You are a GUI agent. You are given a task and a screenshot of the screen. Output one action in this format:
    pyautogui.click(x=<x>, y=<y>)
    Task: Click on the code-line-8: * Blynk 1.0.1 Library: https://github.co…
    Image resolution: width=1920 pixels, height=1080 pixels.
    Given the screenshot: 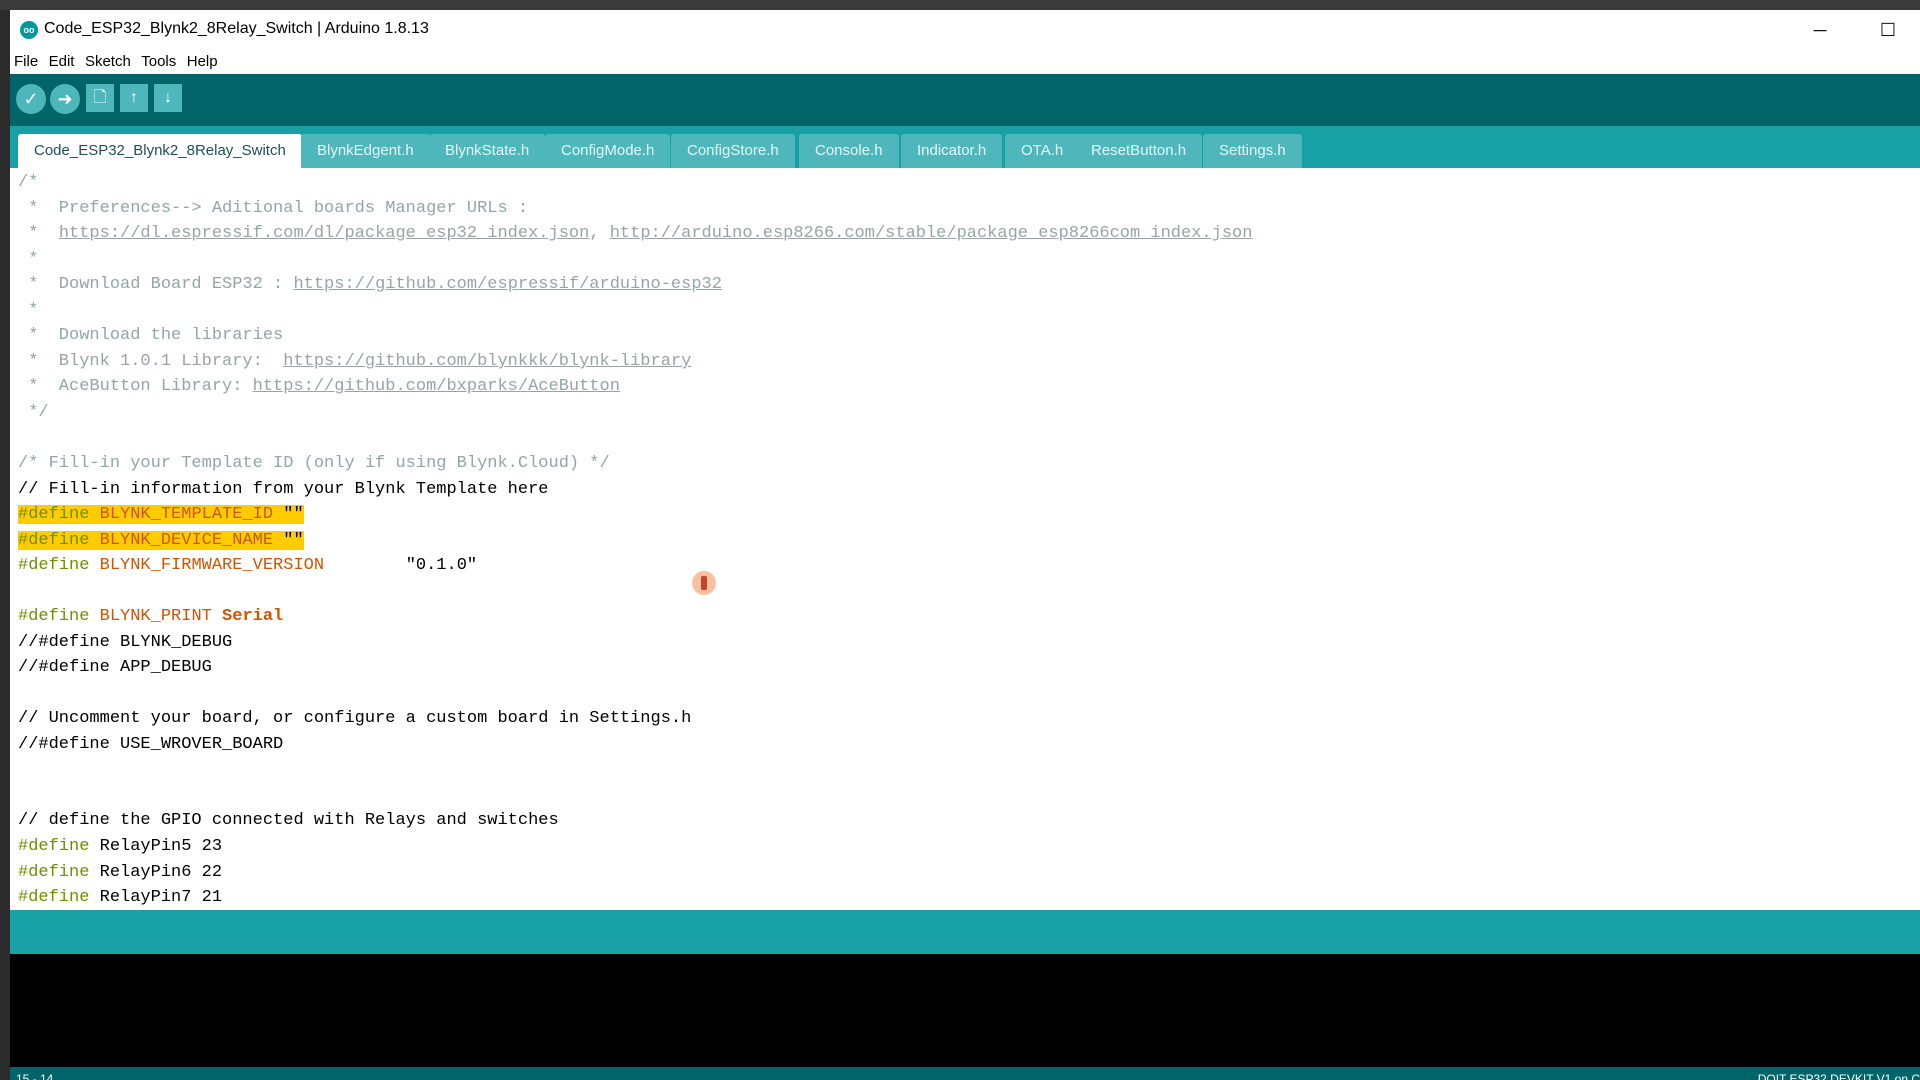 What is the action you would take?
    pyautogui.click(x=354, y=362)
    